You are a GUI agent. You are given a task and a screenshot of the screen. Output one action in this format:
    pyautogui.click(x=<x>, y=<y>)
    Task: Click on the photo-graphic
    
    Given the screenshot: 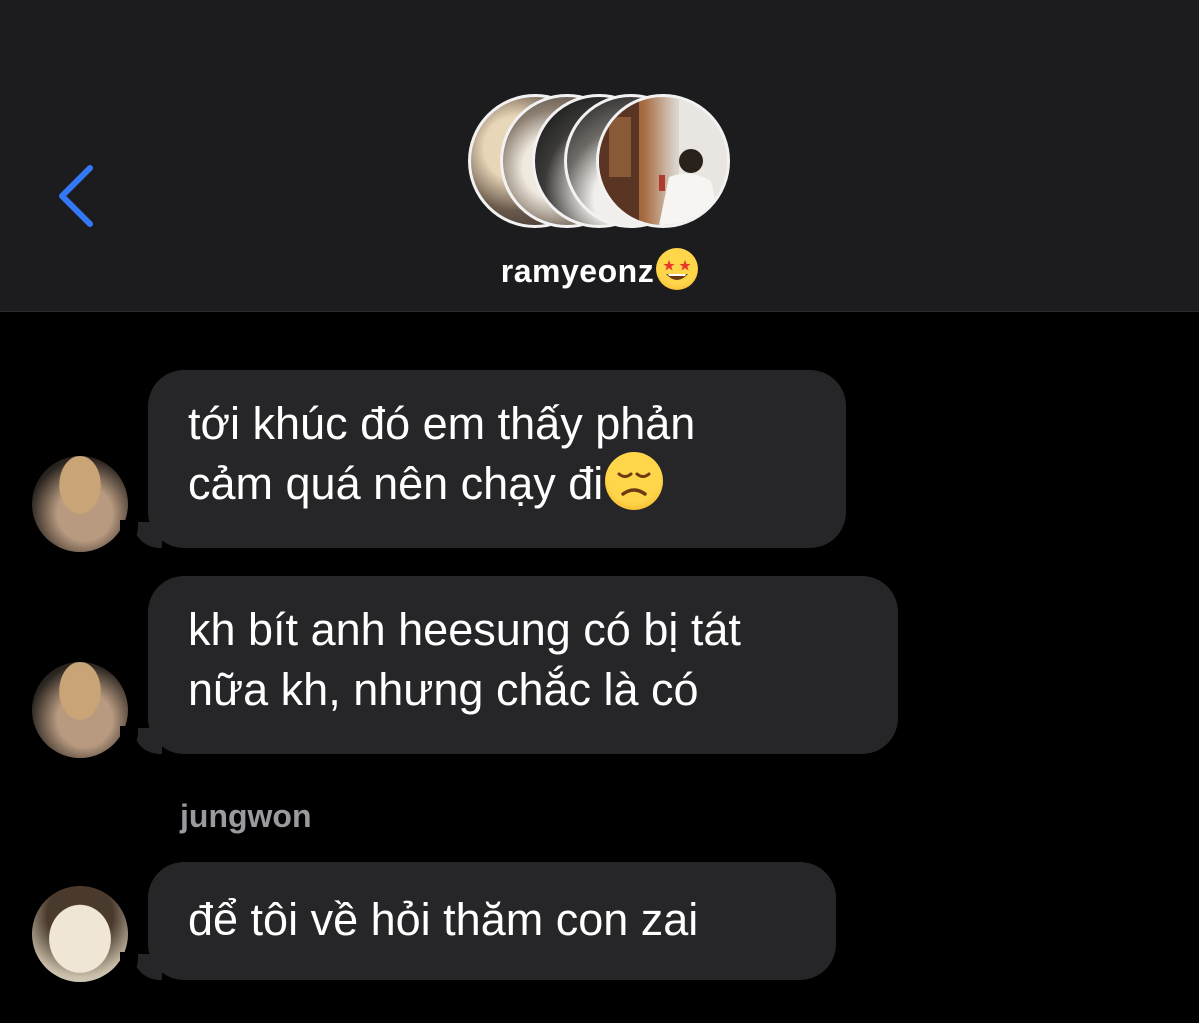 What is the action you would take?
    pyautogui.click(x=663, y=161)
    